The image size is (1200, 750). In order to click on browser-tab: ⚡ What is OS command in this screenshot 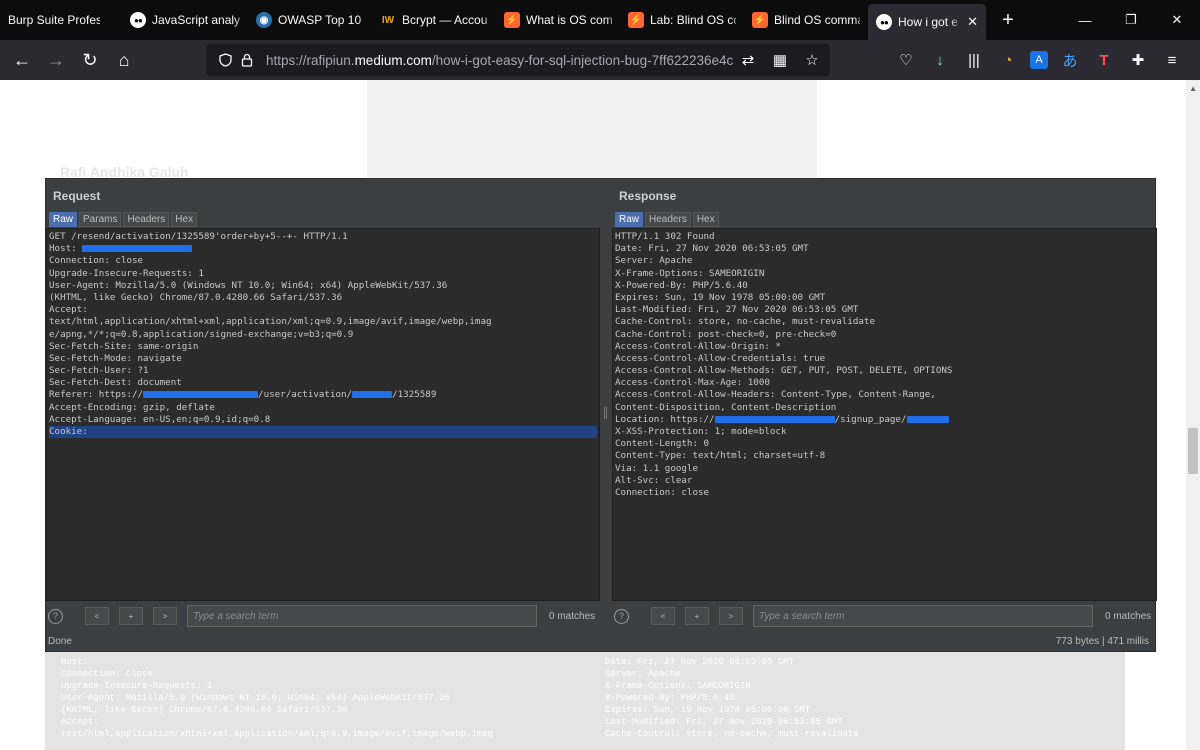, I will do `click(558, 20)`.